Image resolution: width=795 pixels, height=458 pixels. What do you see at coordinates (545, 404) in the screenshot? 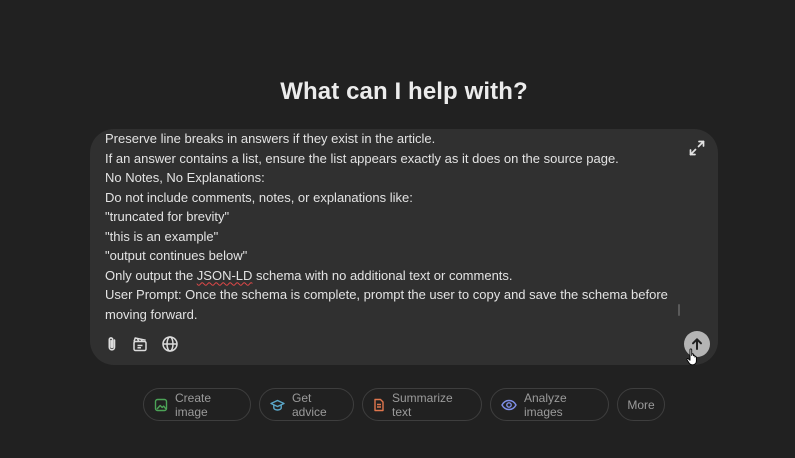
I see `chip-label: Analyze images` at bounding box center [545, 404].